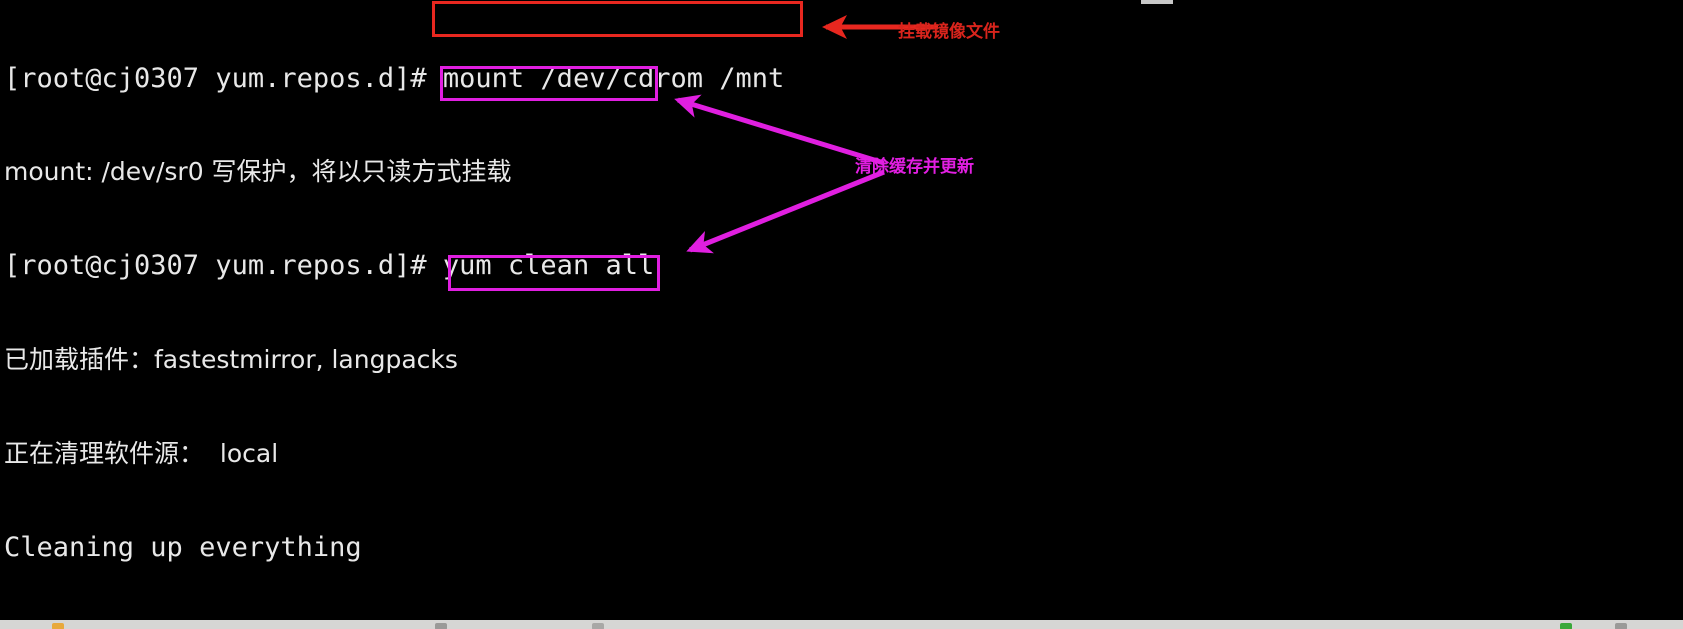  I want to click on terminal-line-text: 已加载插件：fastestmirror, langpacks, so click(231, 360).